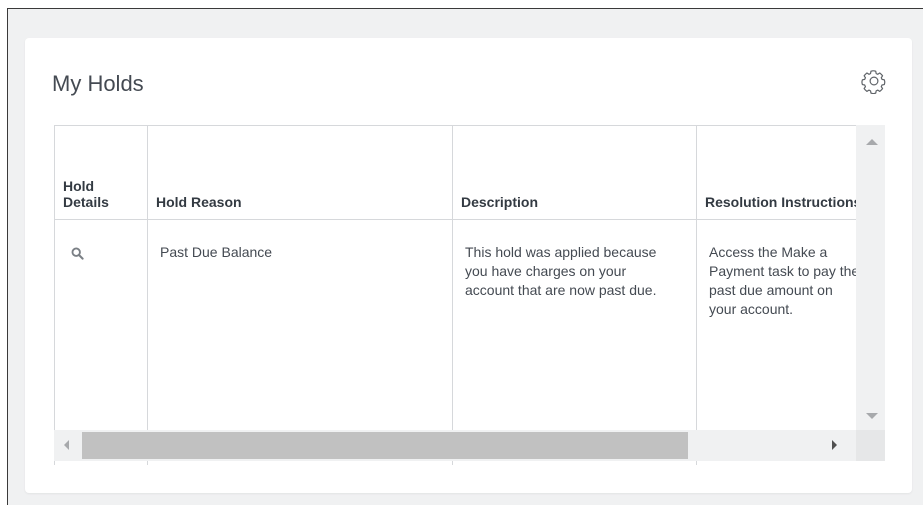 The width and height of the screenshot is (923, 505). I want to click on hold-details-cell, so click(101, 342).